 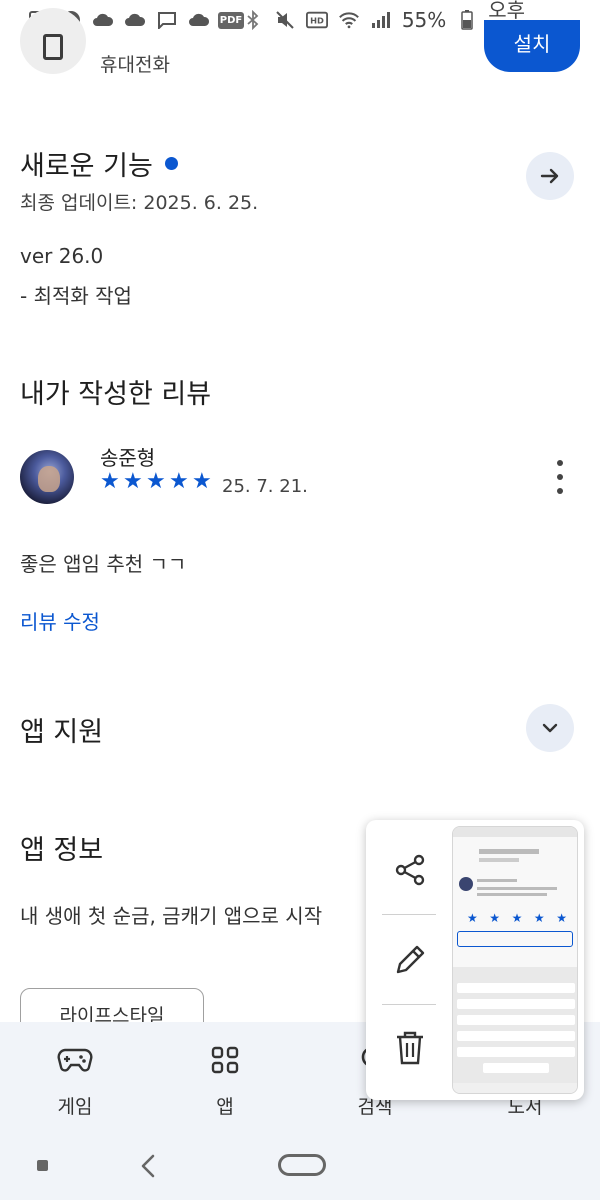 I want to click on edit-review-link: 리뷰 수정, so click(x=60, y=620).